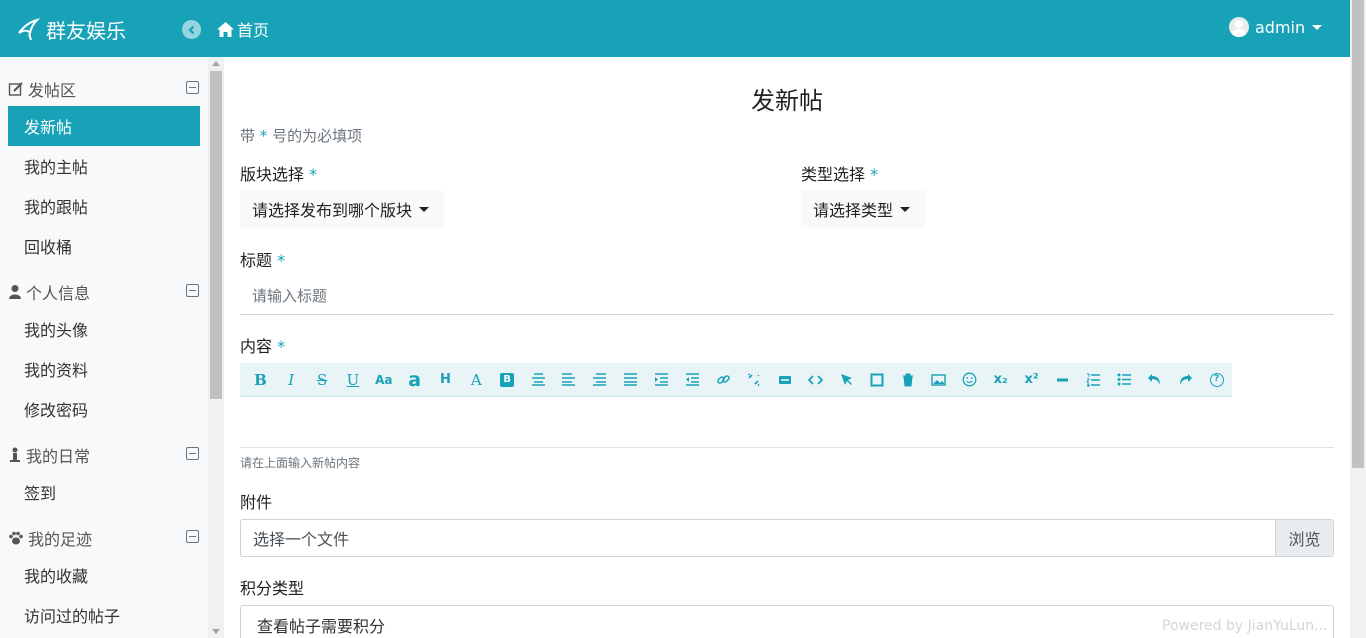  I want to click on image-icon, so click(939, 380).